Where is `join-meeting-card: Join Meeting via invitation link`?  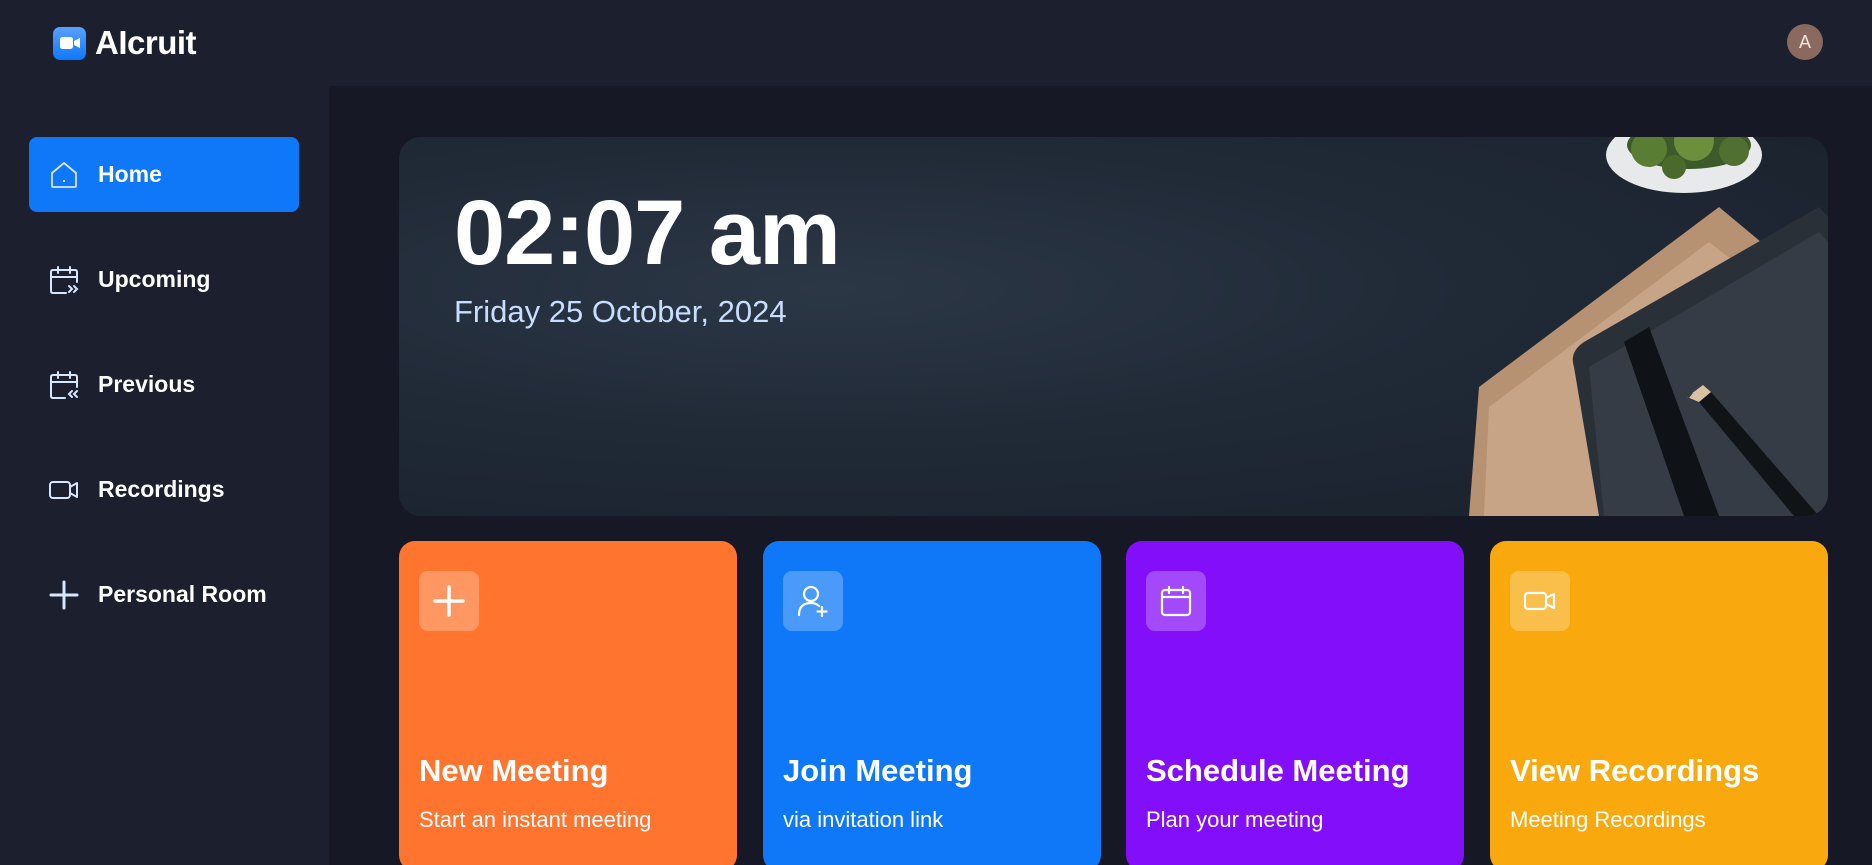
join-meeting-card: Join Meeting via invitation link is located at coordinates (932, 703).